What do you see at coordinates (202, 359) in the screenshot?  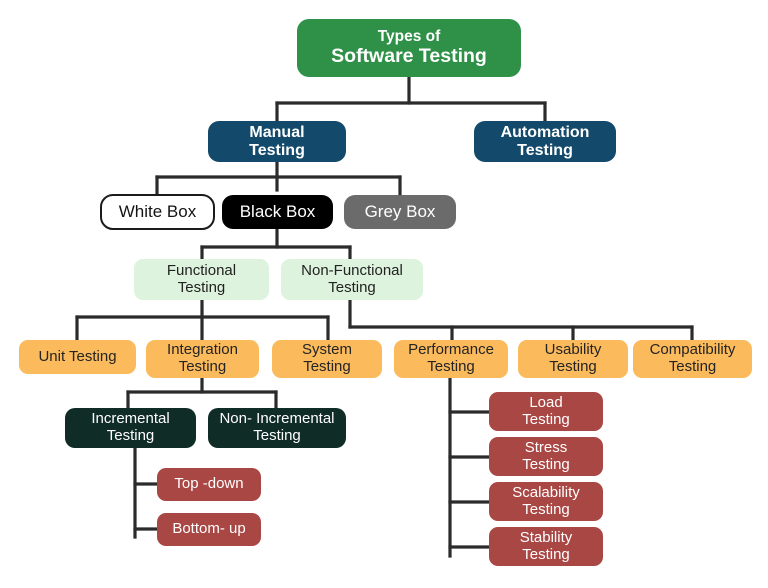 I see `node-integration-testing: Integration Testing` at bounding box center [202, 359].